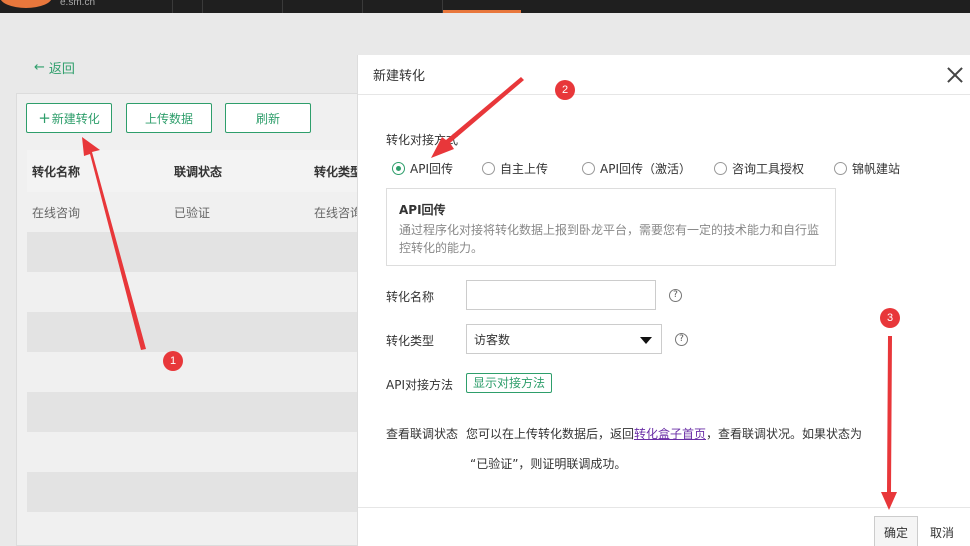 The width and height of the screenshot is (970, 546). Describe the element at coordinates (664, 75) in the screenshot. I see `dialog-header: 新建转化` at that location.